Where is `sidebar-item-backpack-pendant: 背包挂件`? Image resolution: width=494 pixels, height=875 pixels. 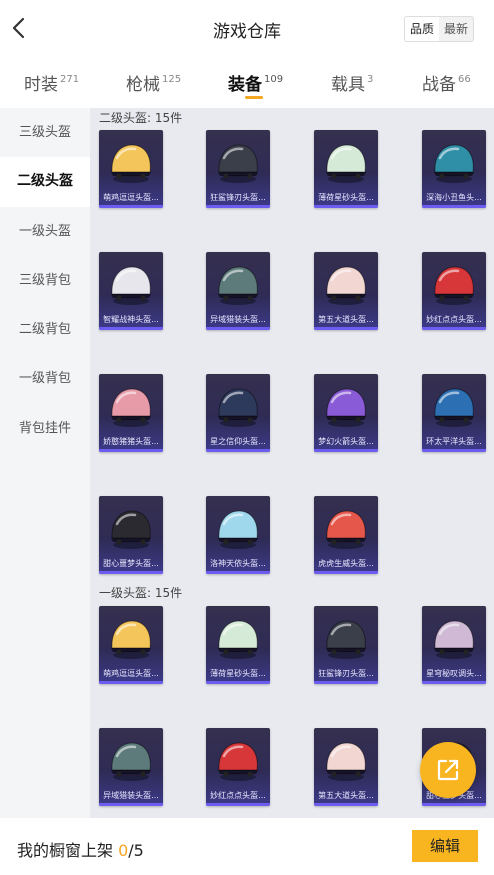 sidebar-item-backpack-pendant: 背包挂件 is located at coordinates (45, 428).